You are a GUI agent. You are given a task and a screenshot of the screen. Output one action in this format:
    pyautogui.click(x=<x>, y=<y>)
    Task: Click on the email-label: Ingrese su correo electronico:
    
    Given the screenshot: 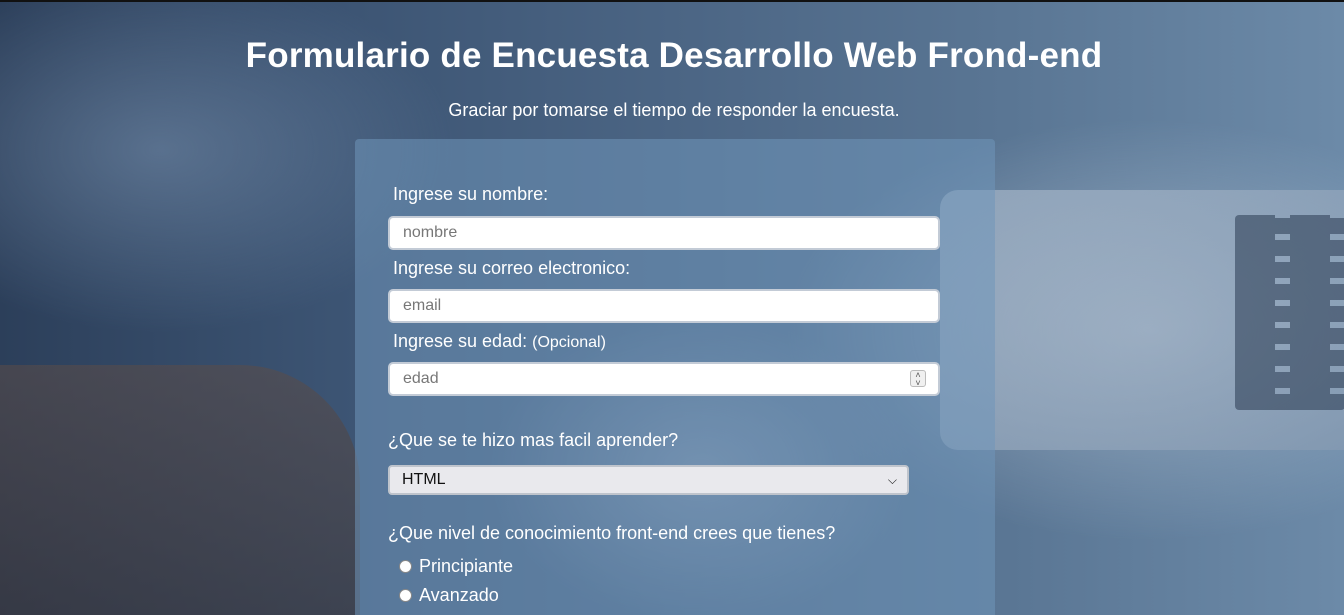 What is the action you would take?
    pyautogui.click(x=512, y=268)
    